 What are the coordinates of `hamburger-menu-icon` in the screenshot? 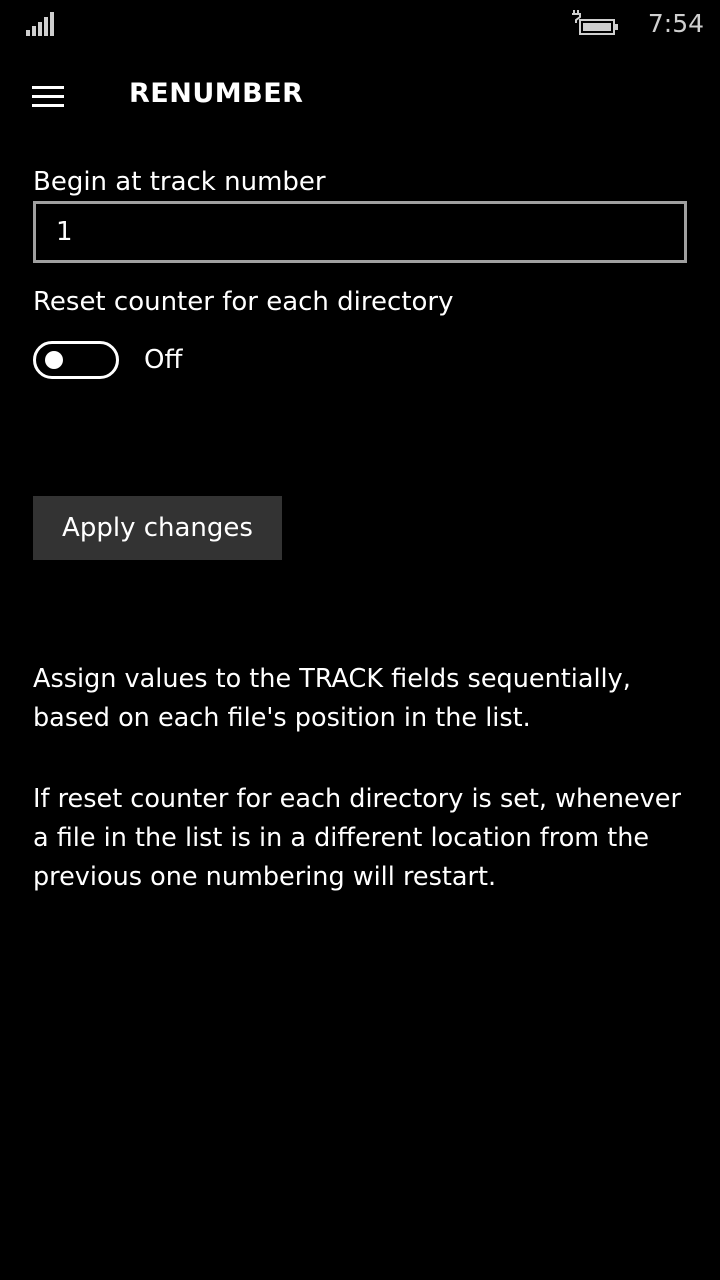 It's located at (48, 94).